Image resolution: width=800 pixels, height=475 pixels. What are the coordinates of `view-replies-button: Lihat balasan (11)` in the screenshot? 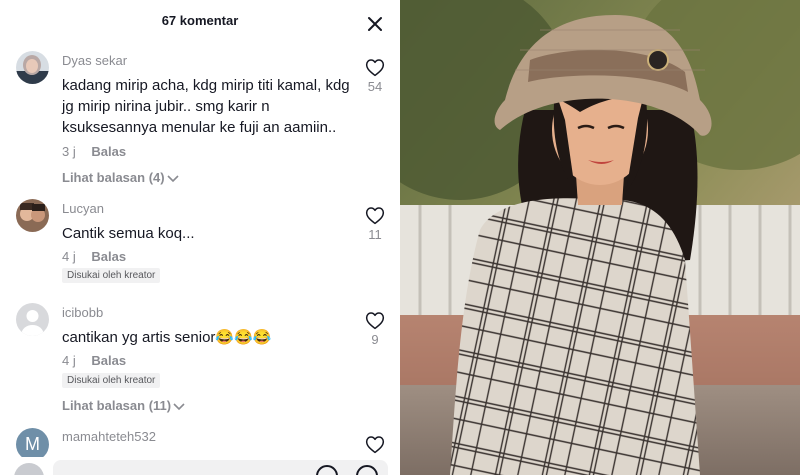 It's located at (123, 405).